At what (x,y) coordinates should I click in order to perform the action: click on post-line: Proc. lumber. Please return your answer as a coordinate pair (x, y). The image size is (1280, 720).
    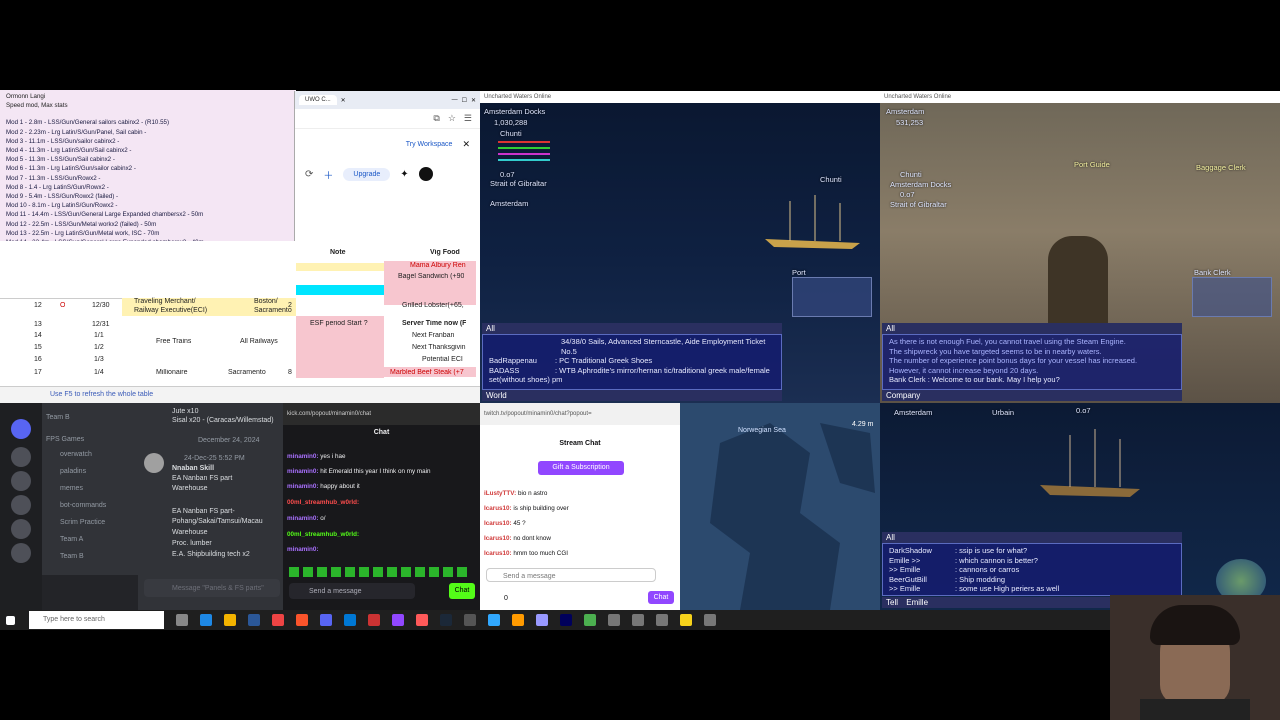
    Looking at the image, I should click on (192, 543).